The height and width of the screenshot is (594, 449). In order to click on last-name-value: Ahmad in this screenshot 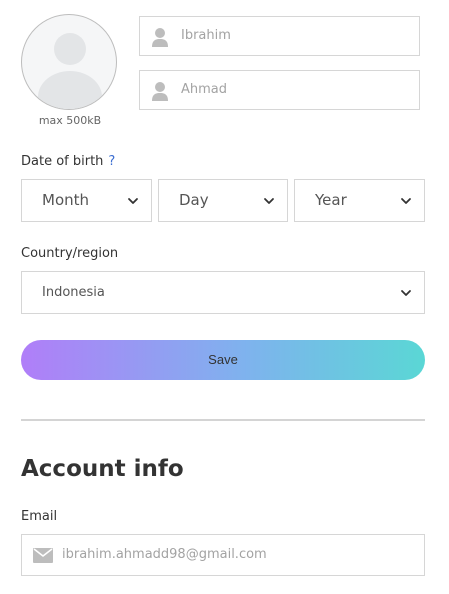, I will do `click(204, 89)`.